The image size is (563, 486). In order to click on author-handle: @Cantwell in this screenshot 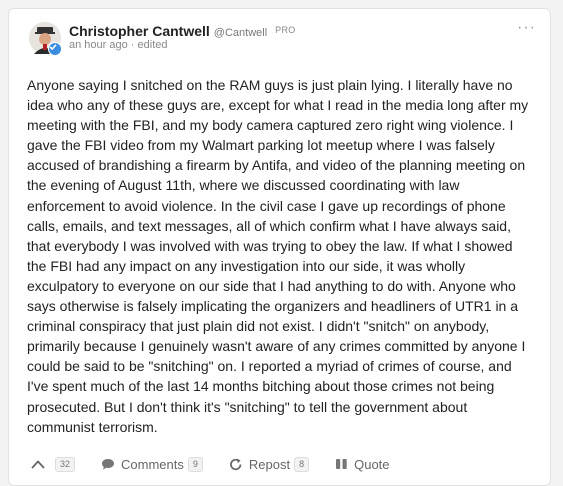, I will do `click(240, 33)`.